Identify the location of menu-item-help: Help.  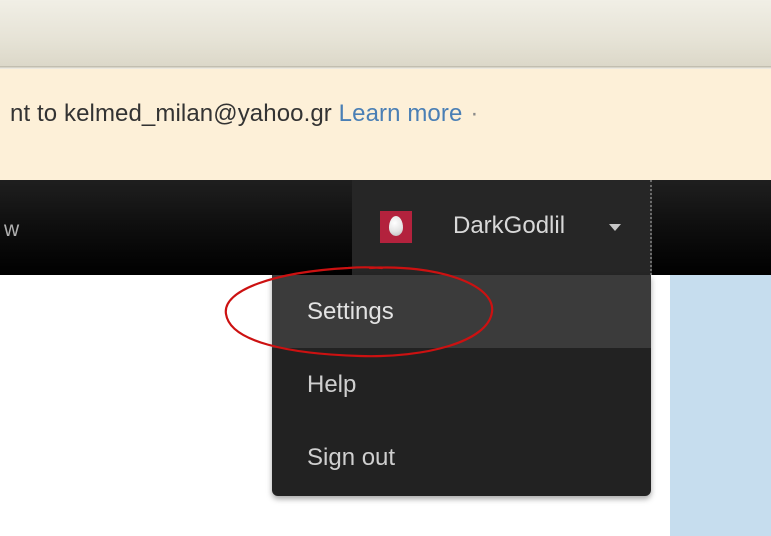
(461, 384).